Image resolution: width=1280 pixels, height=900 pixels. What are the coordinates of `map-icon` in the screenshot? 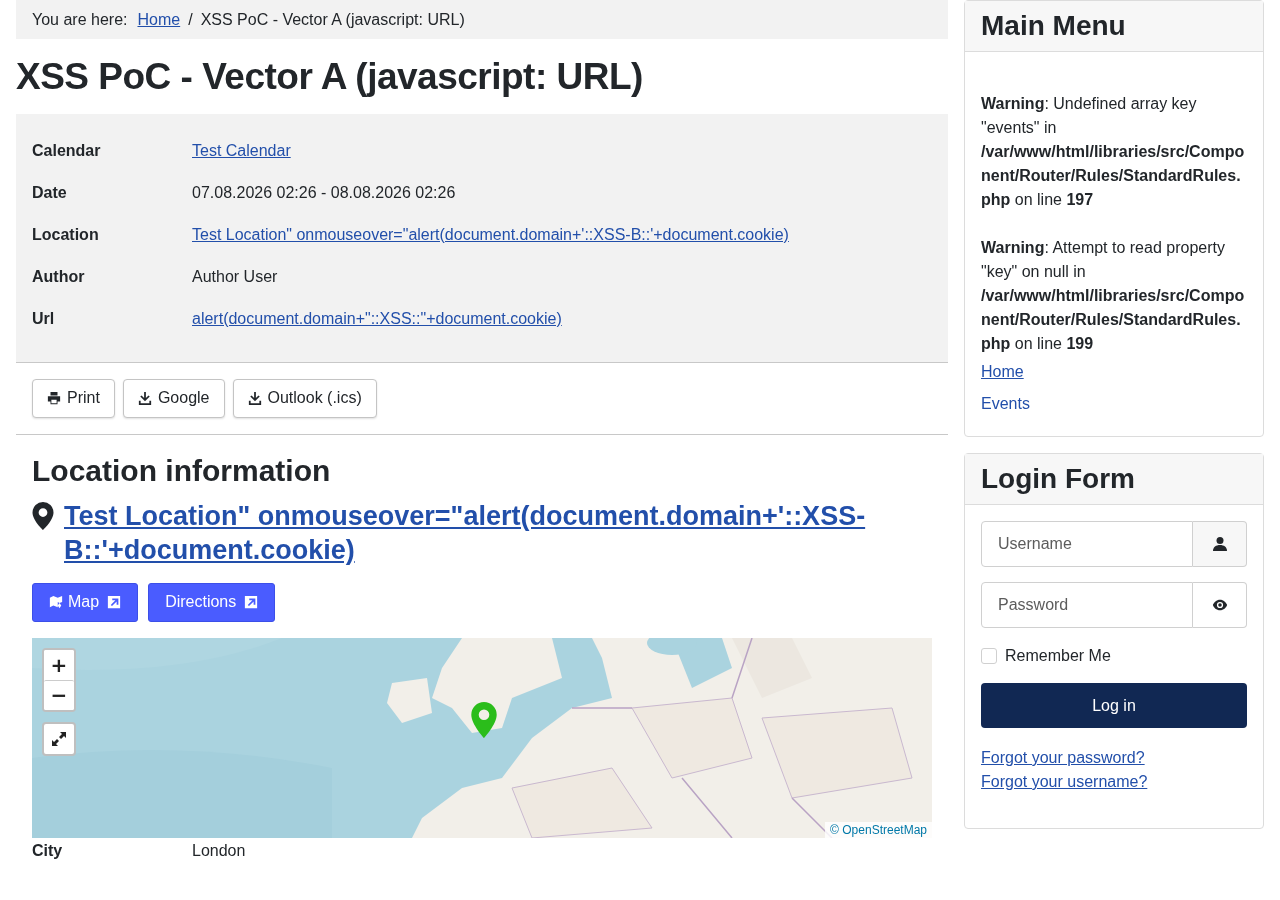 It's located at (56, 602).